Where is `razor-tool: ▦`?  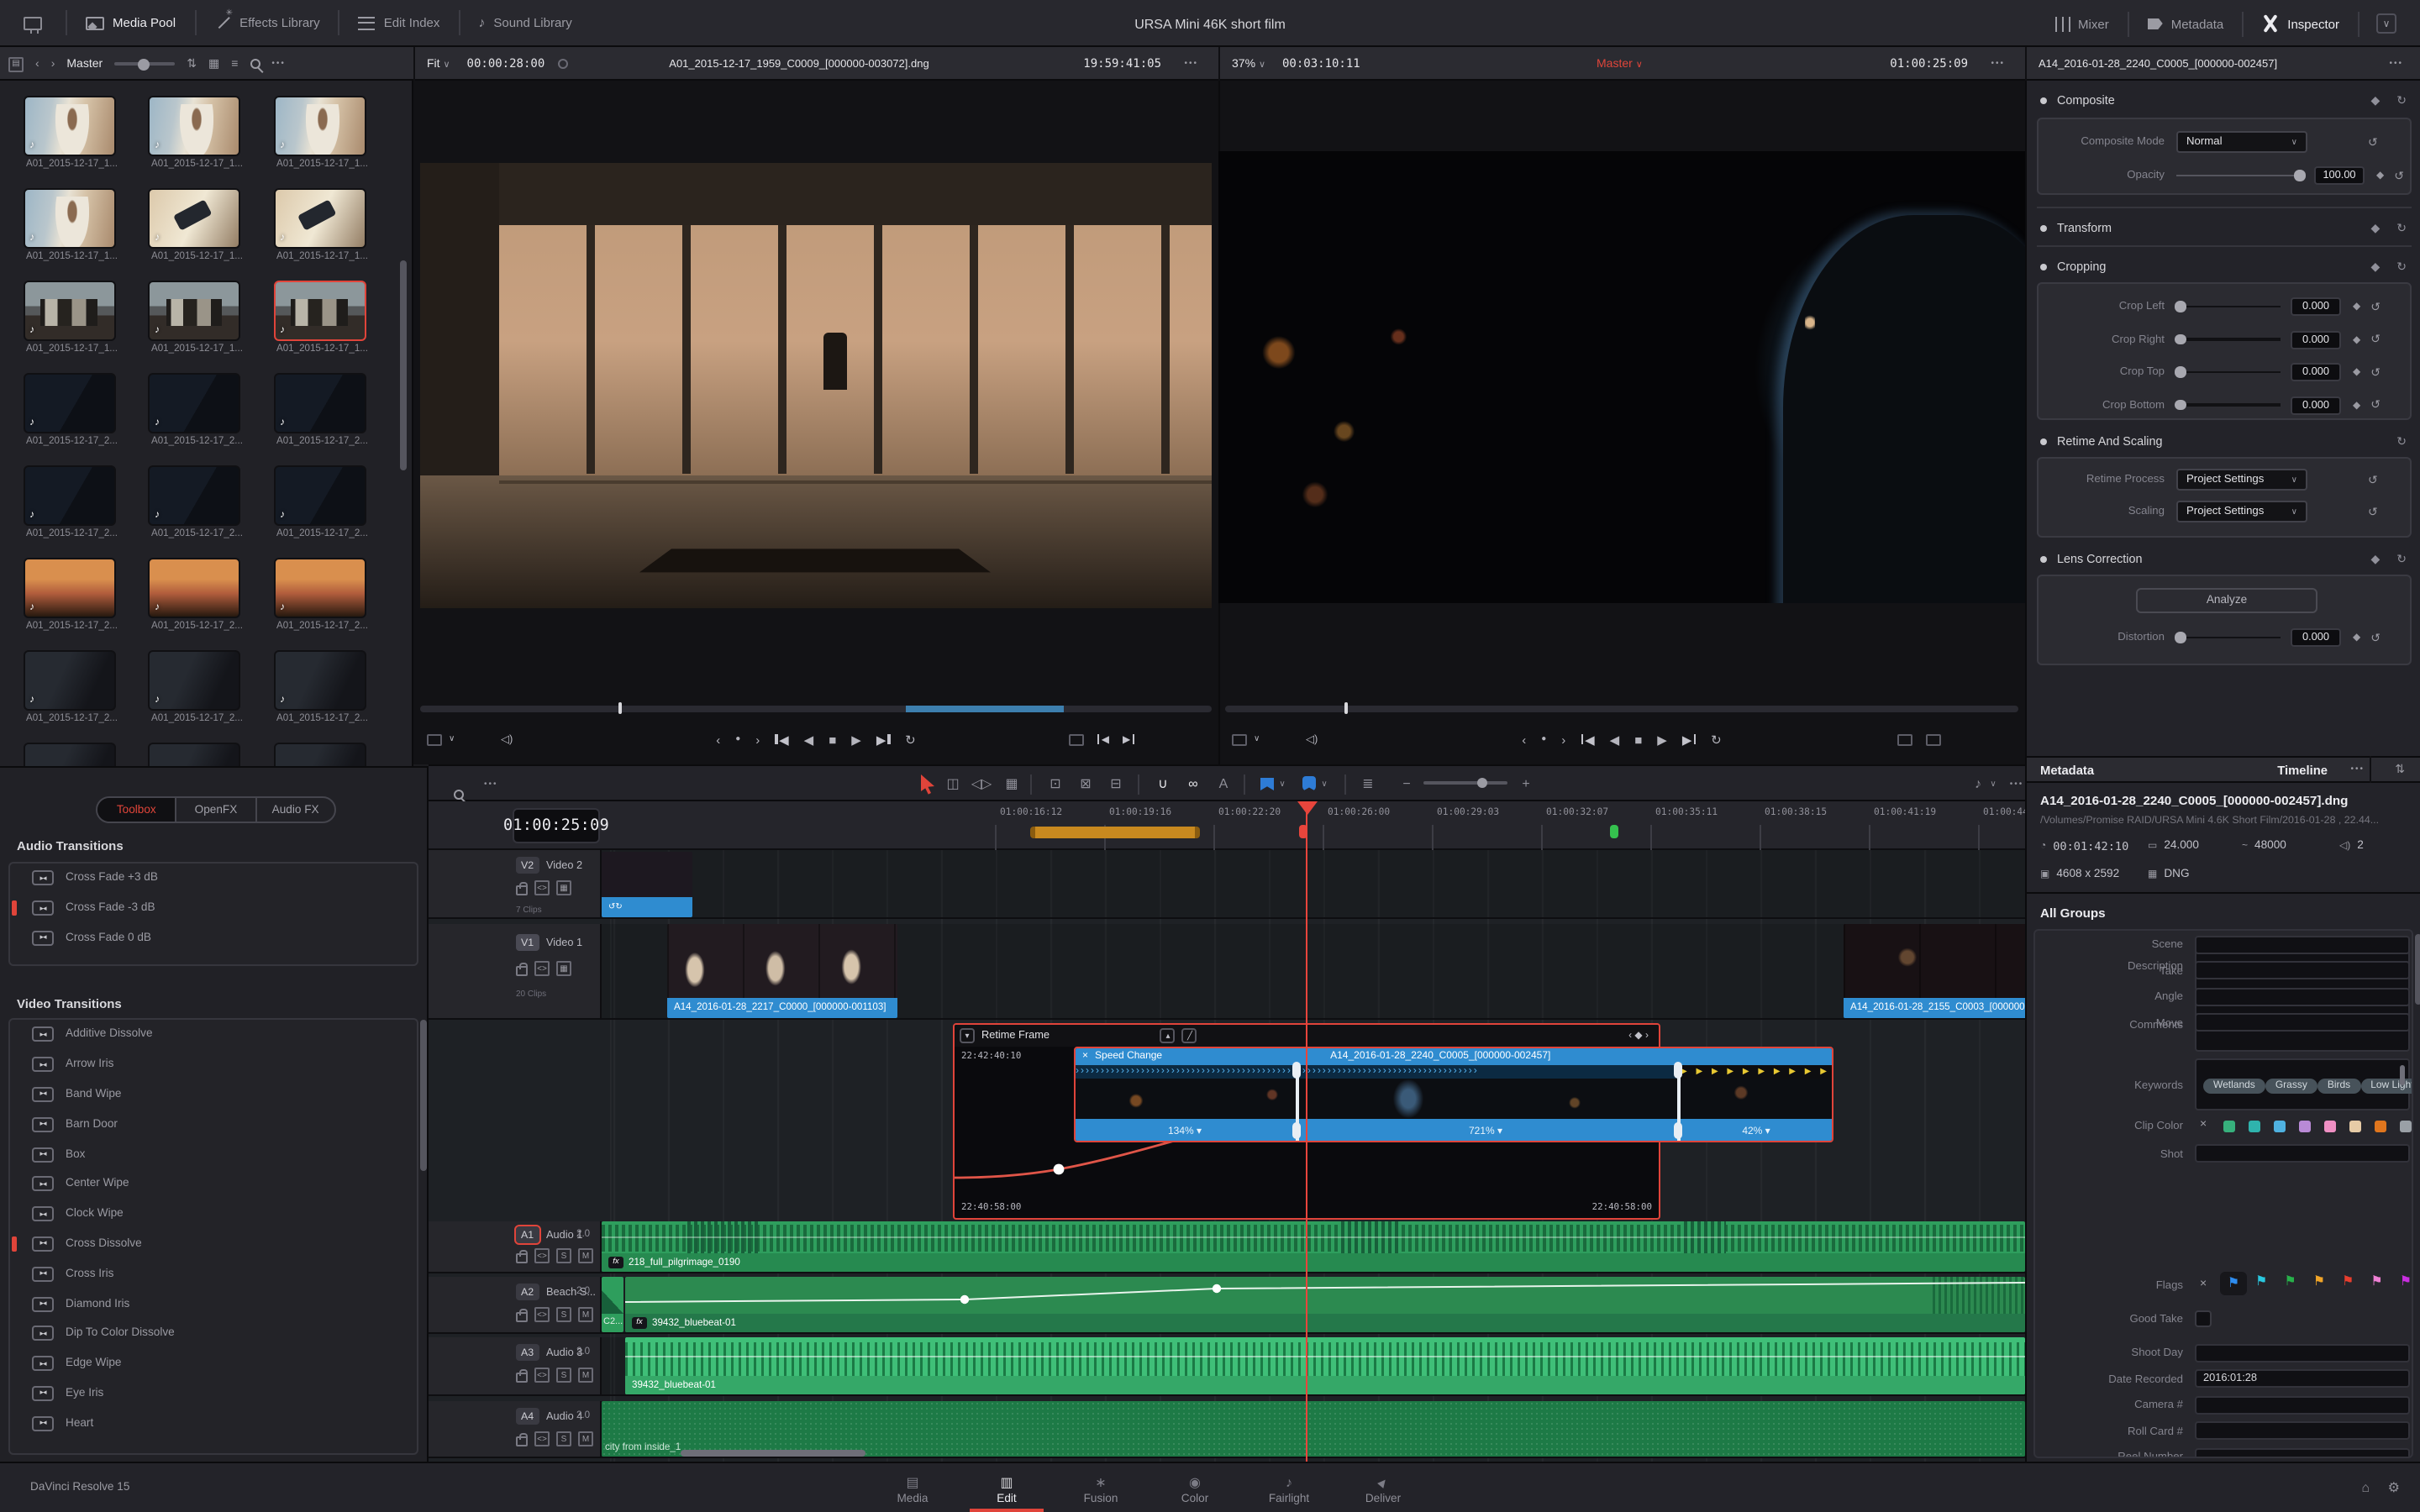
razor-tool: ▦ is located at coordinates (1012, 783).